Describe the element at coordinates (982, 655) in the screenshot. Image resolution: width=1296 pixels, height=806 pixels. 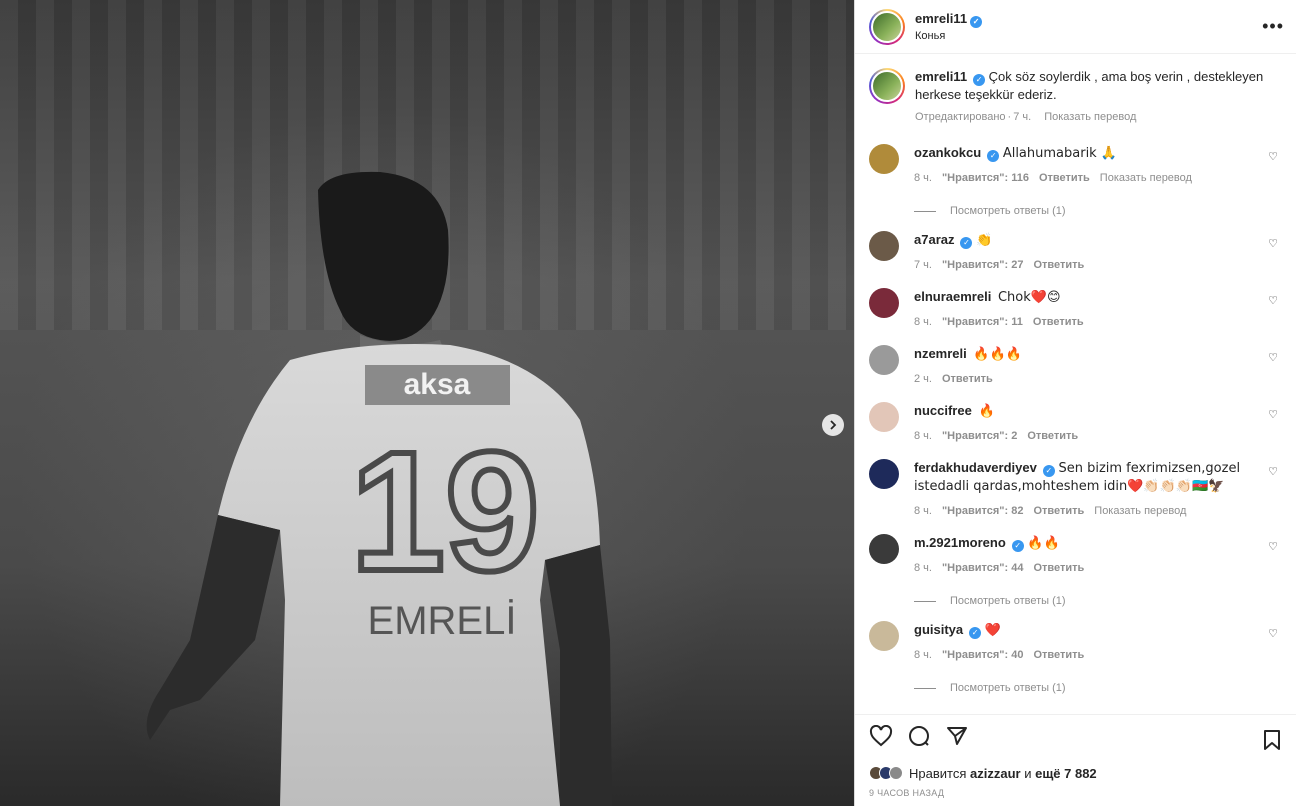
I see `comment-likes: "Нравится": 40` at that location.